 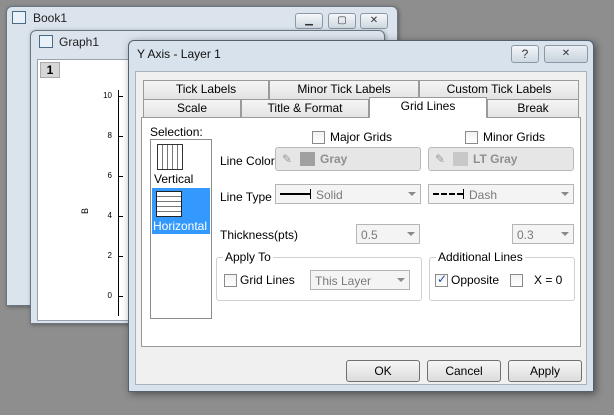 I want to click on selection-item-horizontal-label: Horizontal, so click(x=180, y=226).